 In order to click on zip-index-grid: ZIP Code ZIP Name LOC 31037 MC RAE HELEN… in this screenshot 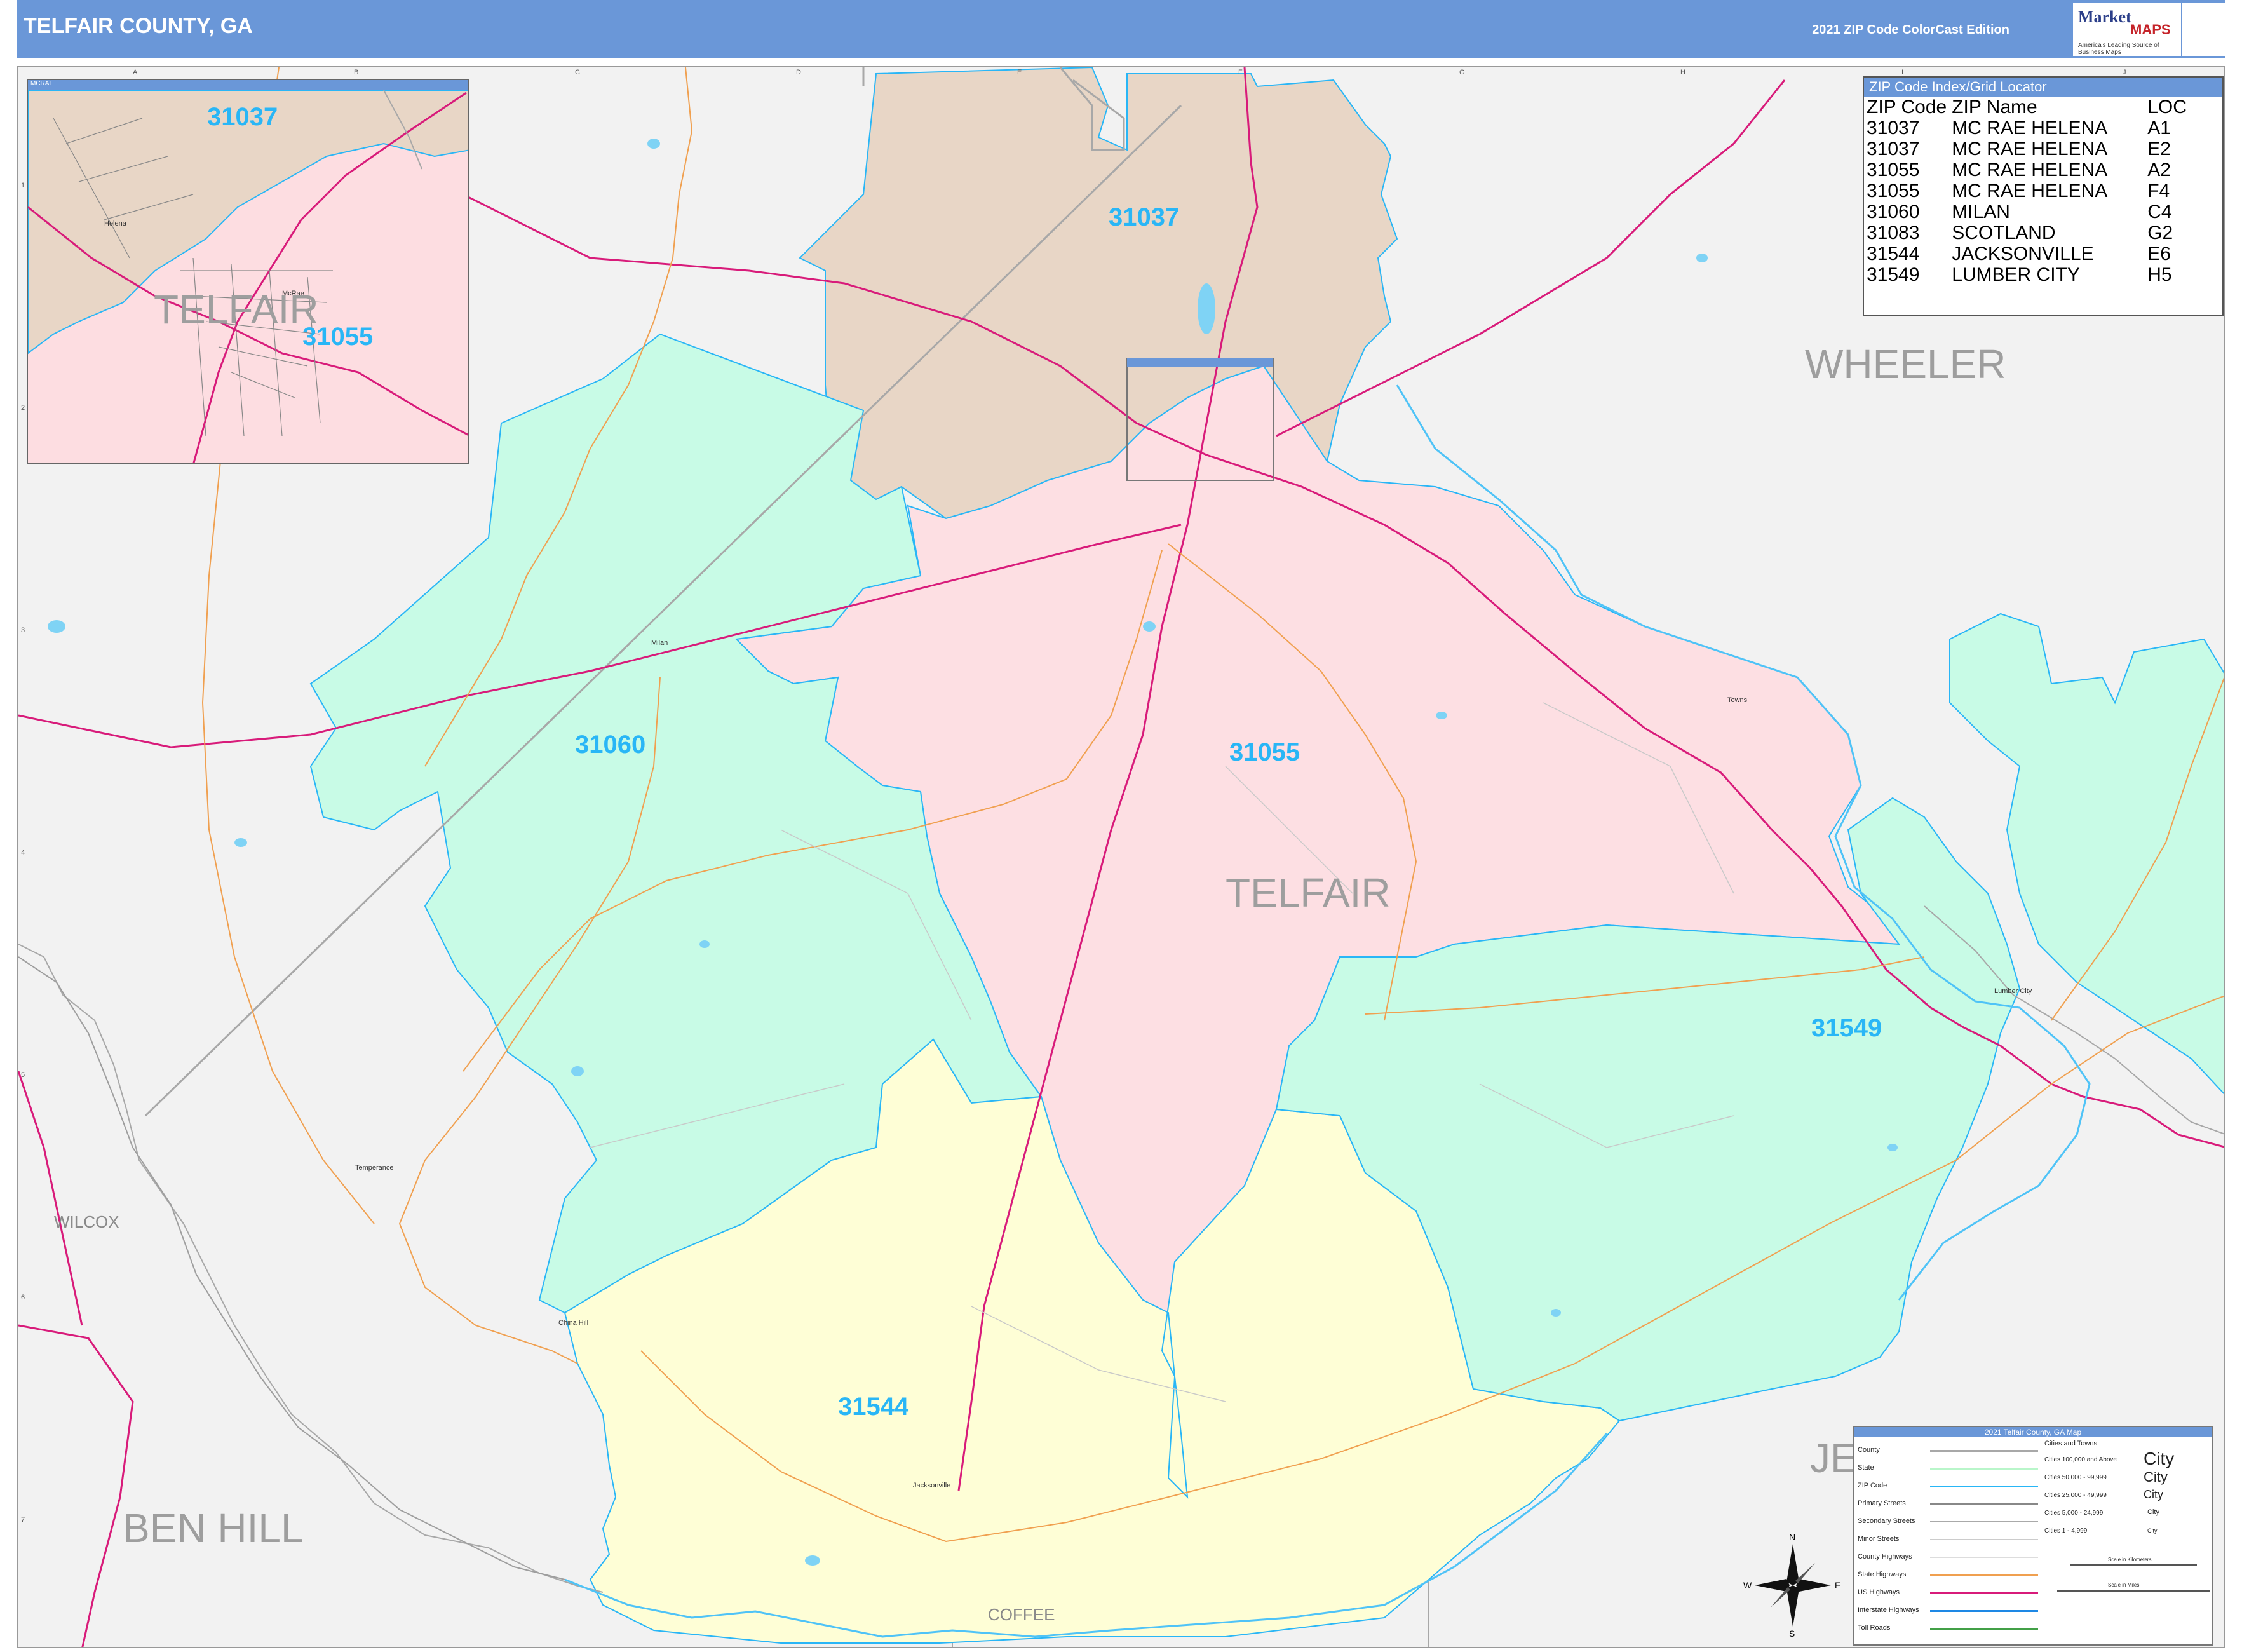, I will do `click(2029, 191)`.